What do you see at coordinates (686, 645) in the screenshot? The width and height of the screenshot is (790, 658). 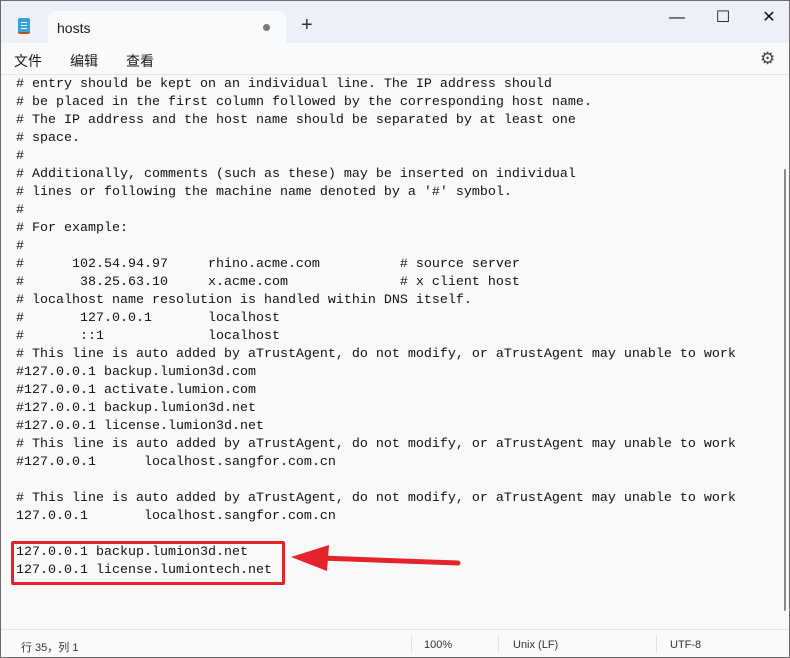 I see `encoding: UTF-8` at bounding box center [686, 645].